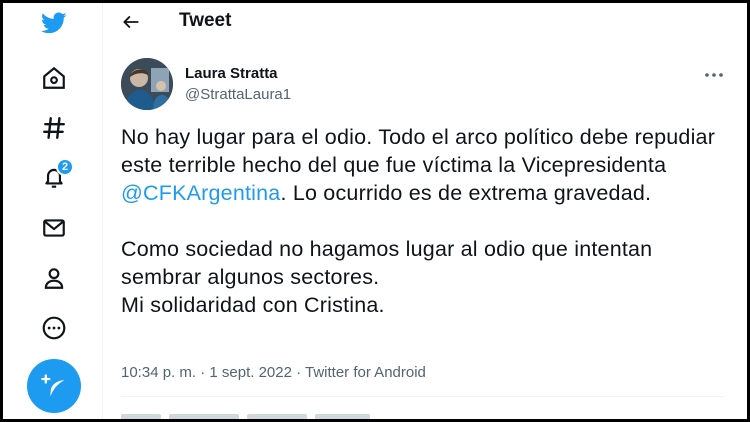 The height and width of the screenshot is (422, 750). Describe the element at coordinates (253, 305) in the screenshot. I see `tweet-paragraph-2-line2: Mi solidaridad con Cristina.` at that location.